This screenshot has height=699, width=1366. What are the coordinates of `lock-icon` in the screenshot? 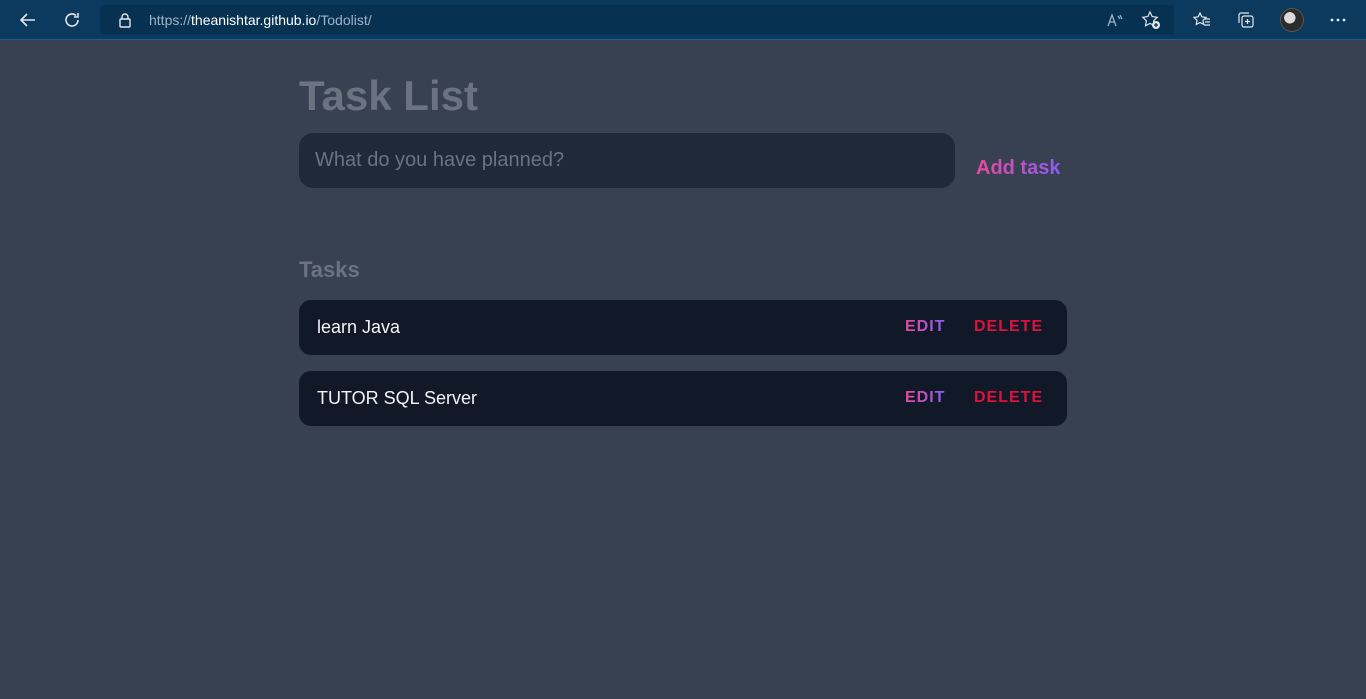 It's located at (125, 20).